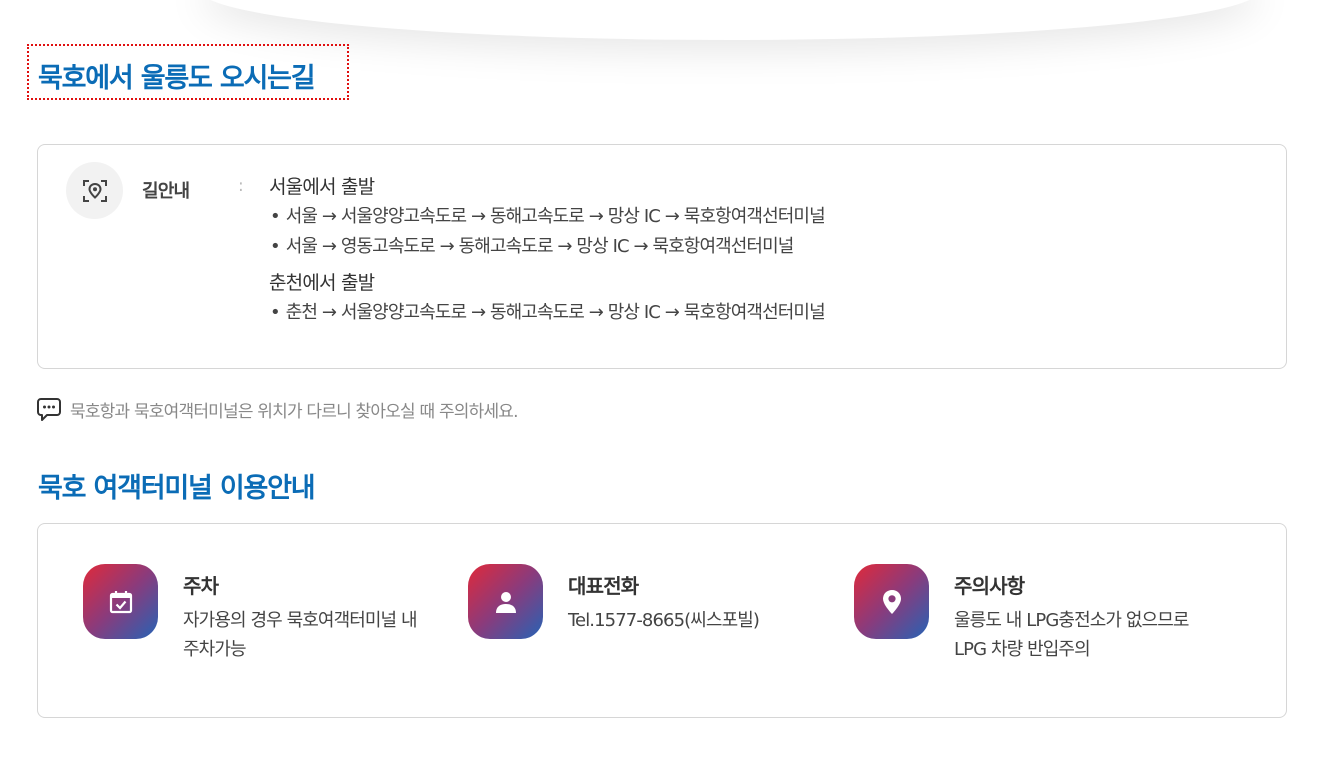 The height and width of the screenshot is (766, 1335). What do you see at coordinates (177, 78) in the screenshot?
I see `section-title-directions: 묵호에서 울릉도 오시는길` at bounding box center [177, 78].